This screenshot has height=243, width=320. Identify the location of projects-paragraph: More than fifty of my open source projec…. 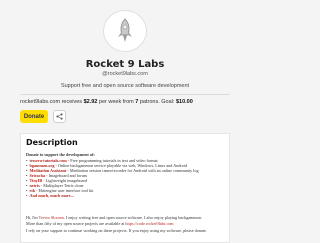
(125, 223).